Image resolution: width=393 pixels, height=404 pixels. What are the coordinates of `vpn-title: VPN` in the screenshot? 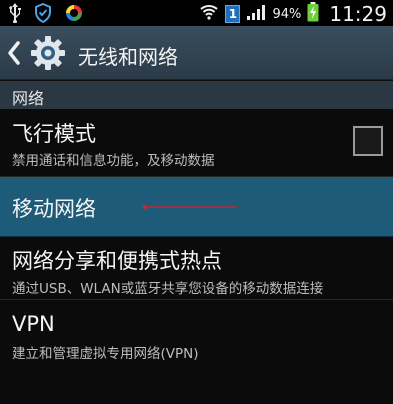 It's located at (33, 324).